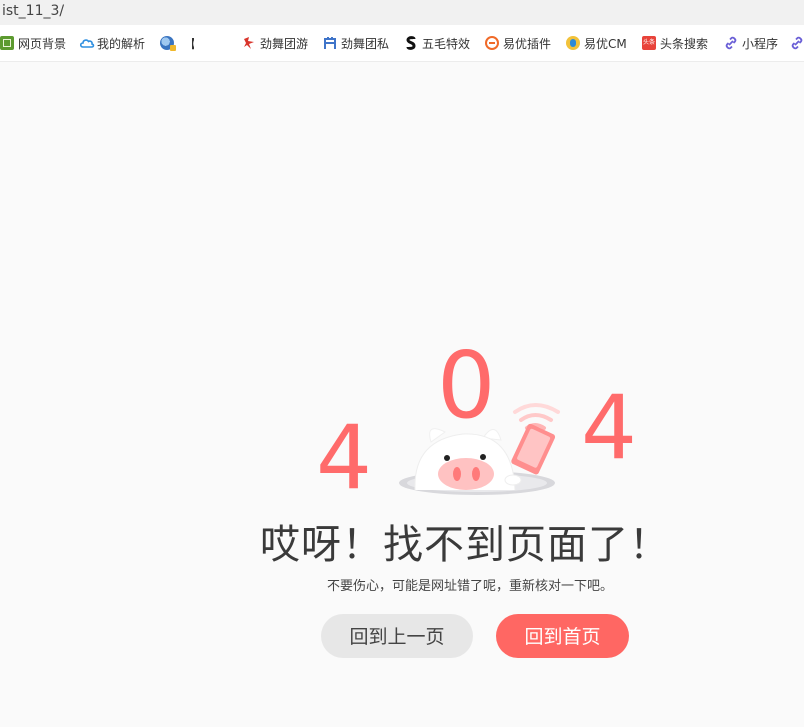  What do you see at coordinates (87, 43) in the screenshot?
I see `cloud-icon` at bounding box center [87, 43].